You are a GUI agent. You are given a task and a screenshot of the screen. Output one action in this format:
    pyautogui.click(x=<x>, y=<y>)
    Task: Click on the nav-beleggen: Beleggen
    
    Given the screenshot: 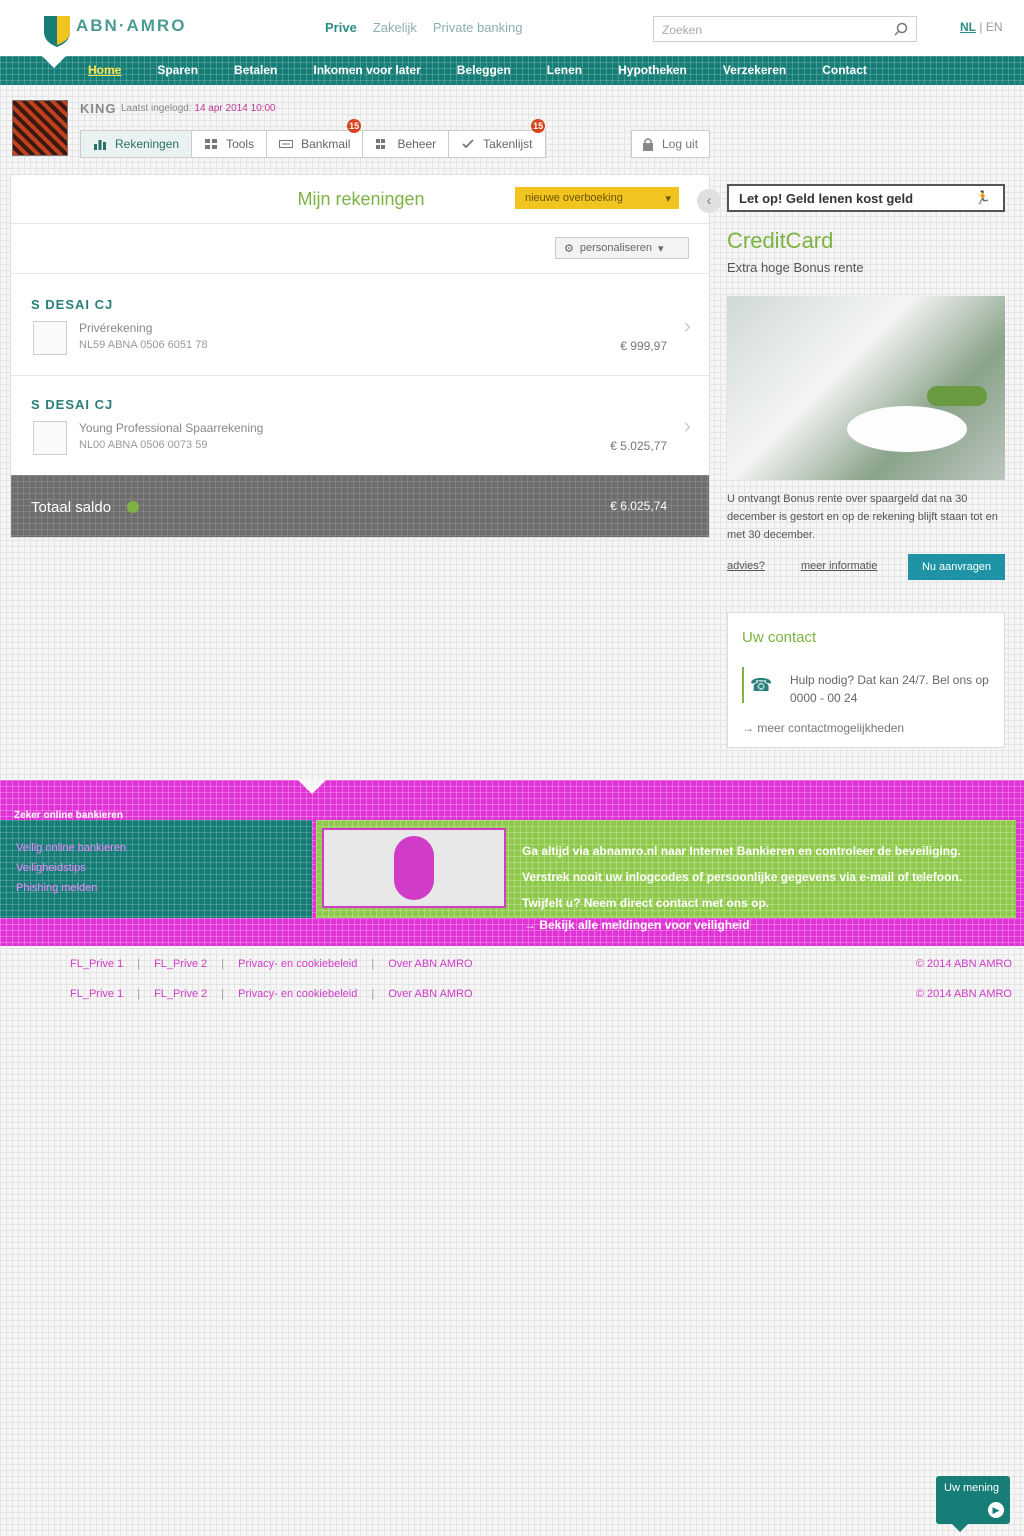 What is the action you would take?
    pyautogui.click(x=484, y=70)
    